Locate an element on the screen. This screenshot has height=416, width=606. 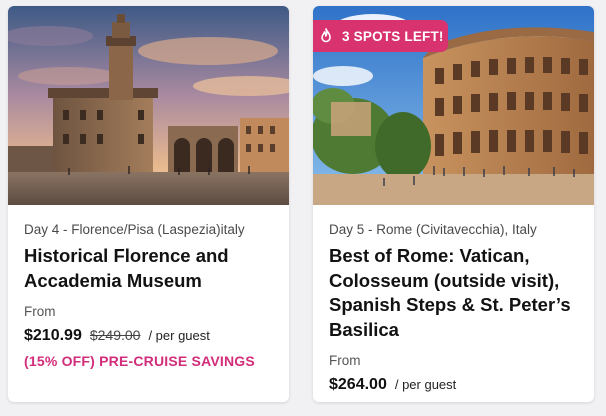
price-row: $210.99 $249.00 / per guest is located at coordinates (150, 336).